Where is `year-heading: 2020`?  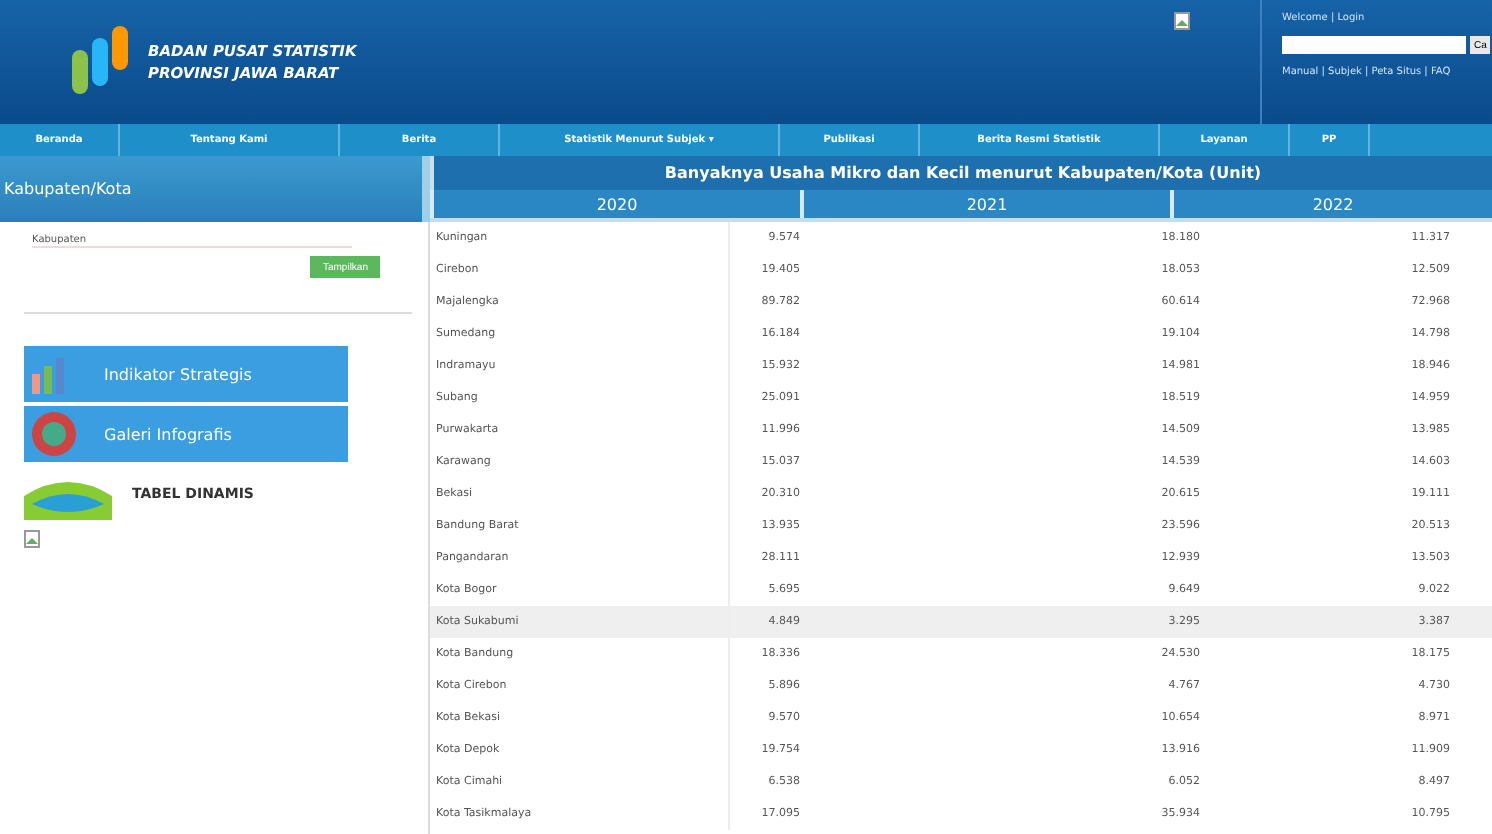
year-heading: 2020 is located at coordinates (615, 204).